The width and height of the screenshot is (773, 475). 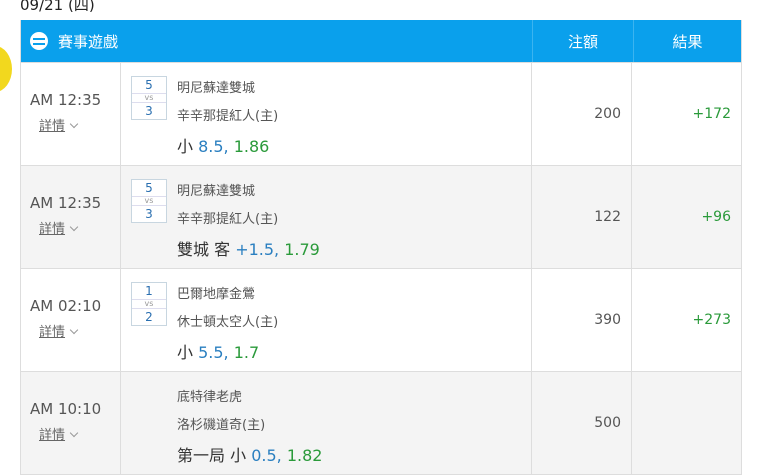 I want to click on result-cell: +96, so click(x=716, y=217).